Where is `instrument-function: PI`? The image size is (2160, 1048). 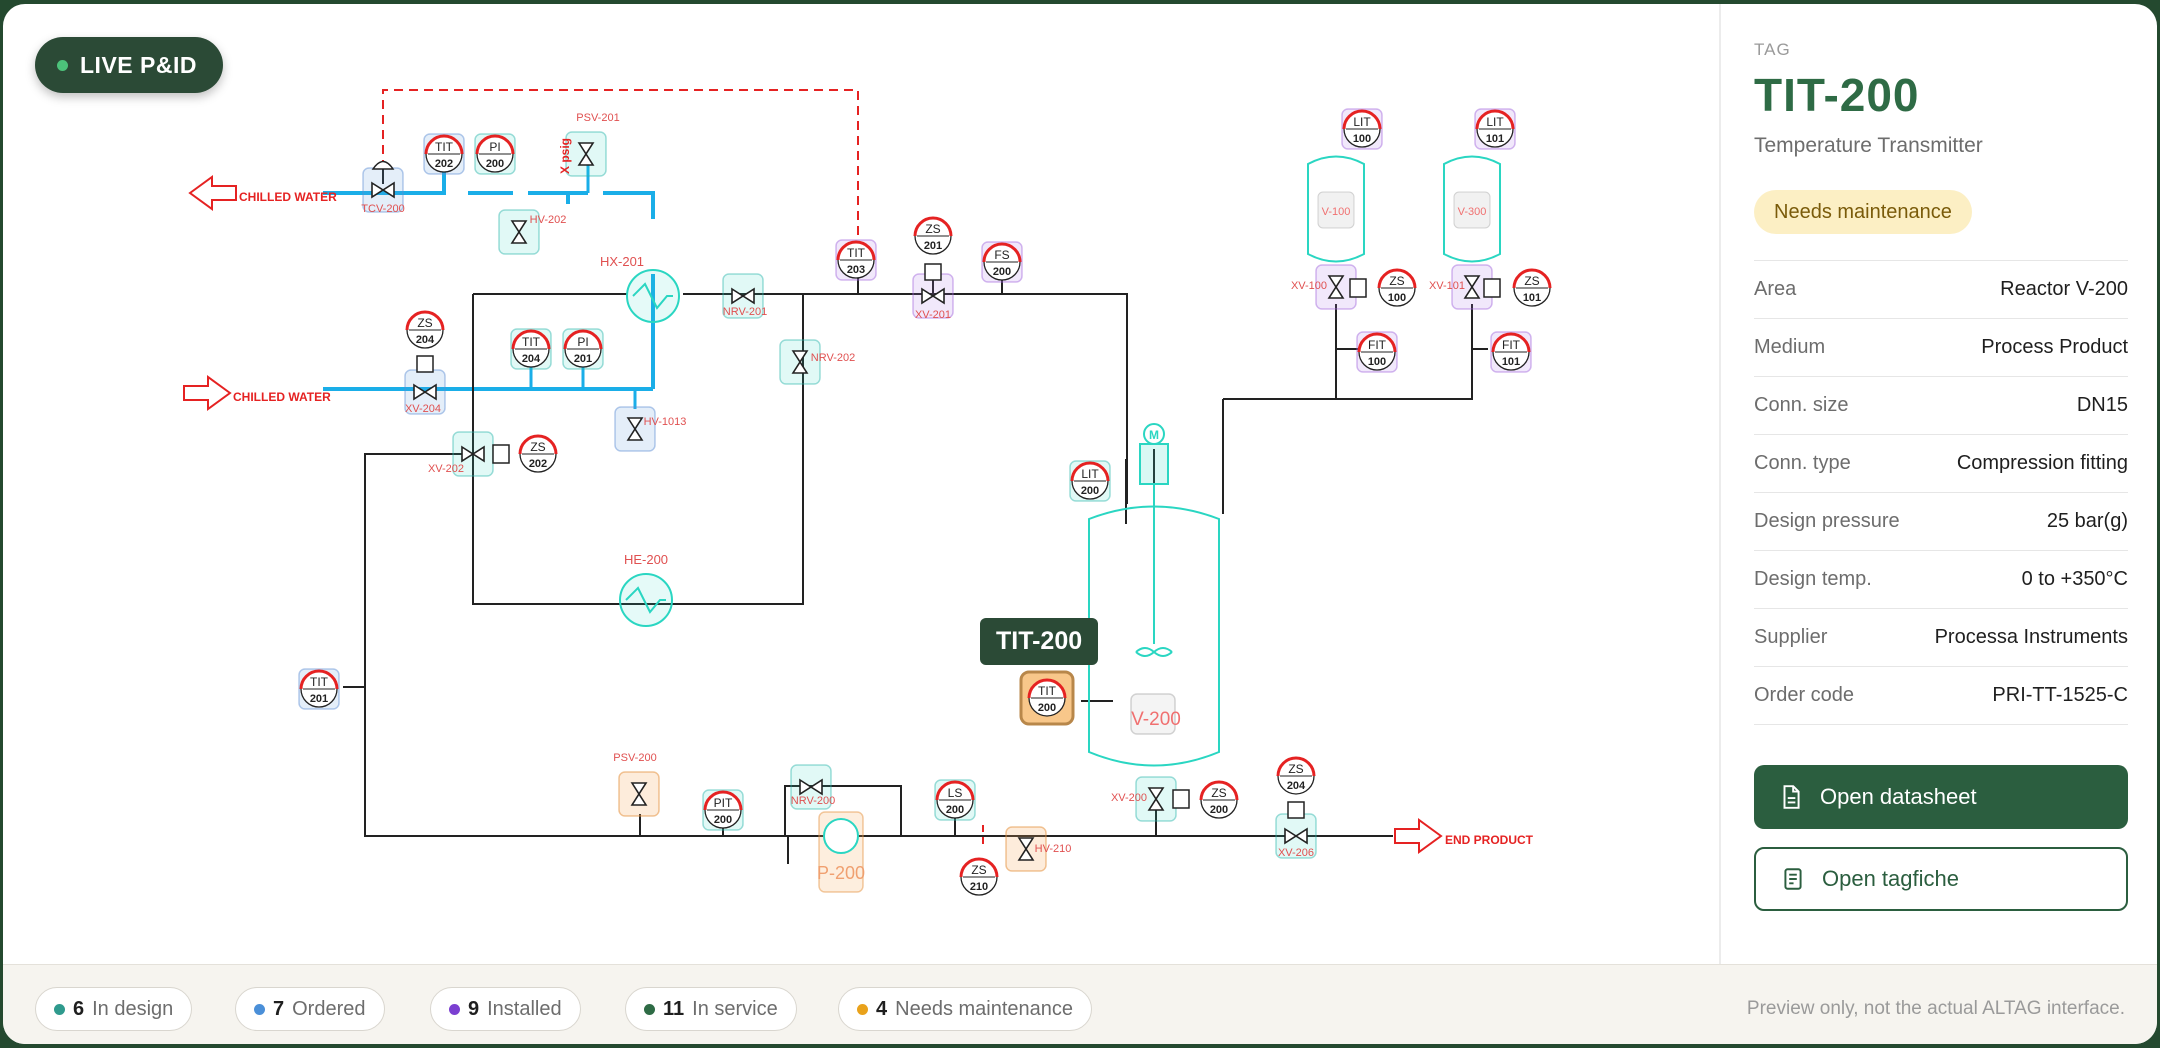
instrument-function: PI is located at coordinates (494, 147).